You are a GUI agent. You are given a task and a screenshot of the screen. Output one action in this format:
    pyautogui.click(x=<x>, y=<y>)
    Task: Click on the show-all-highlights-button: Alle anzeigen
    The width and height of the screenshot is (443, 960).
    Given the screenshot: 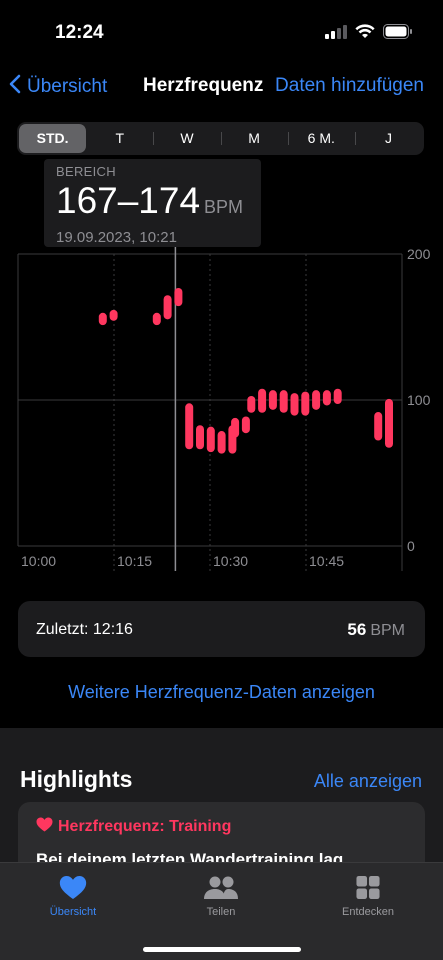 What is the action you would take?
    pyautogui.click(x=368, y=781)
    